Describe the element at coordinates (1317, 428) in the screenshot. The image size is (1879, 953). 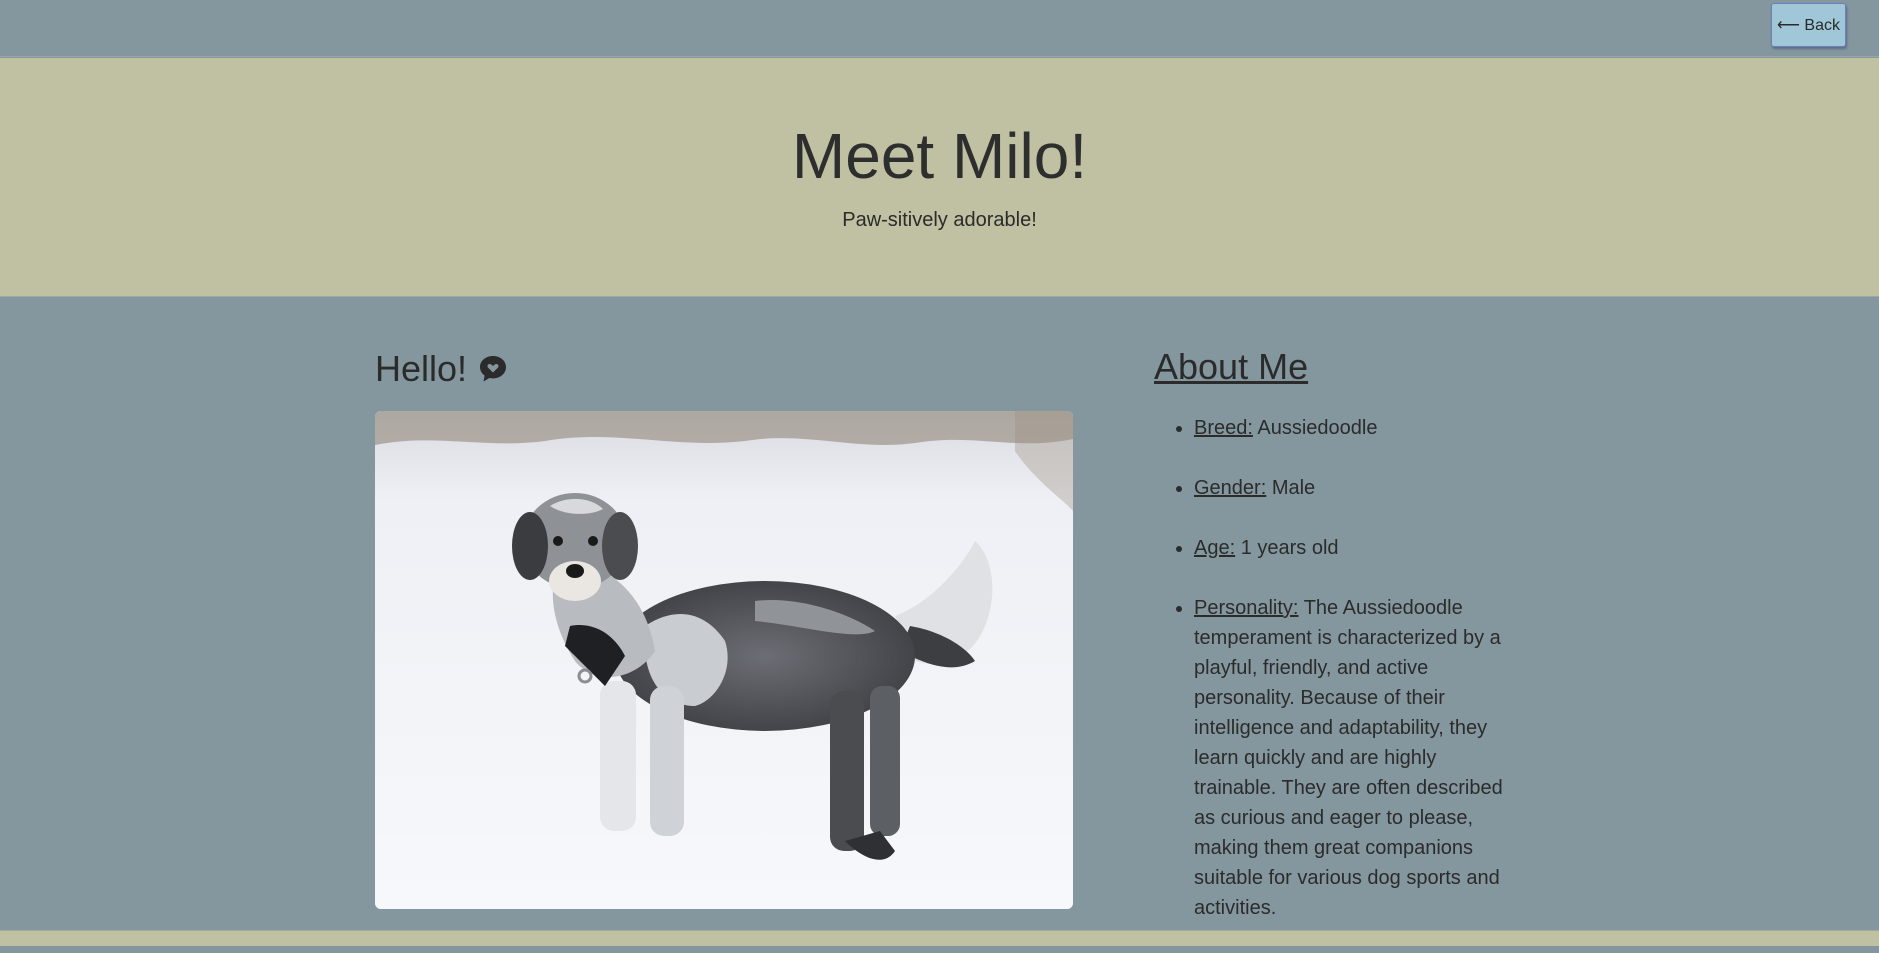
I see `breed-value: Aussiedoodle` at that location.